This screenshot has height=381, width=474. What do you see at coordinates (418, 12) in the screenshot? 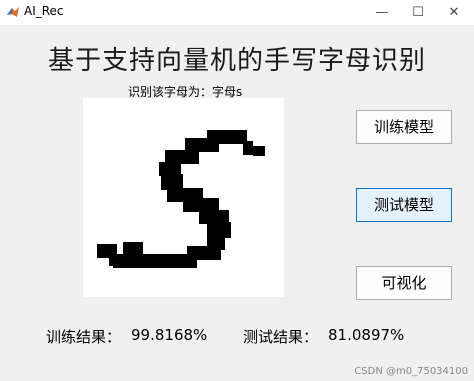
I see `maximize-button: ☐` at bounding box center [418, 12].